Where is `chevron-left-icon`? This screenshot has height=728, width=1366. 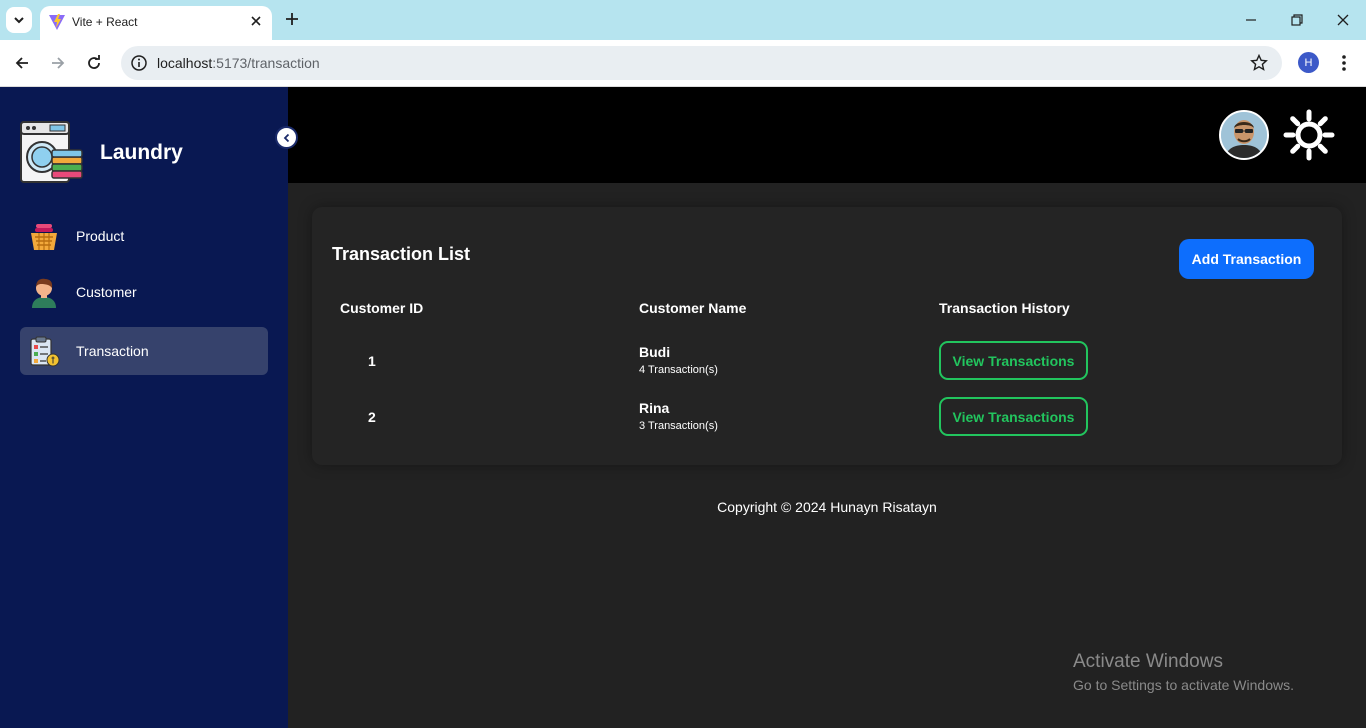
chevron-left-icon is located at coordinates (286, 137).